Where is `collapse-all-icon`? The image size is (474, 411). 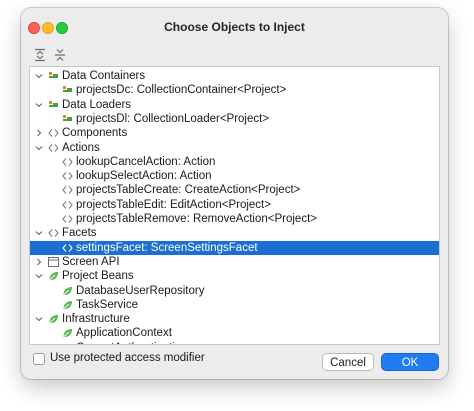 collapse-all-icon is located at coordinates (60, 55).